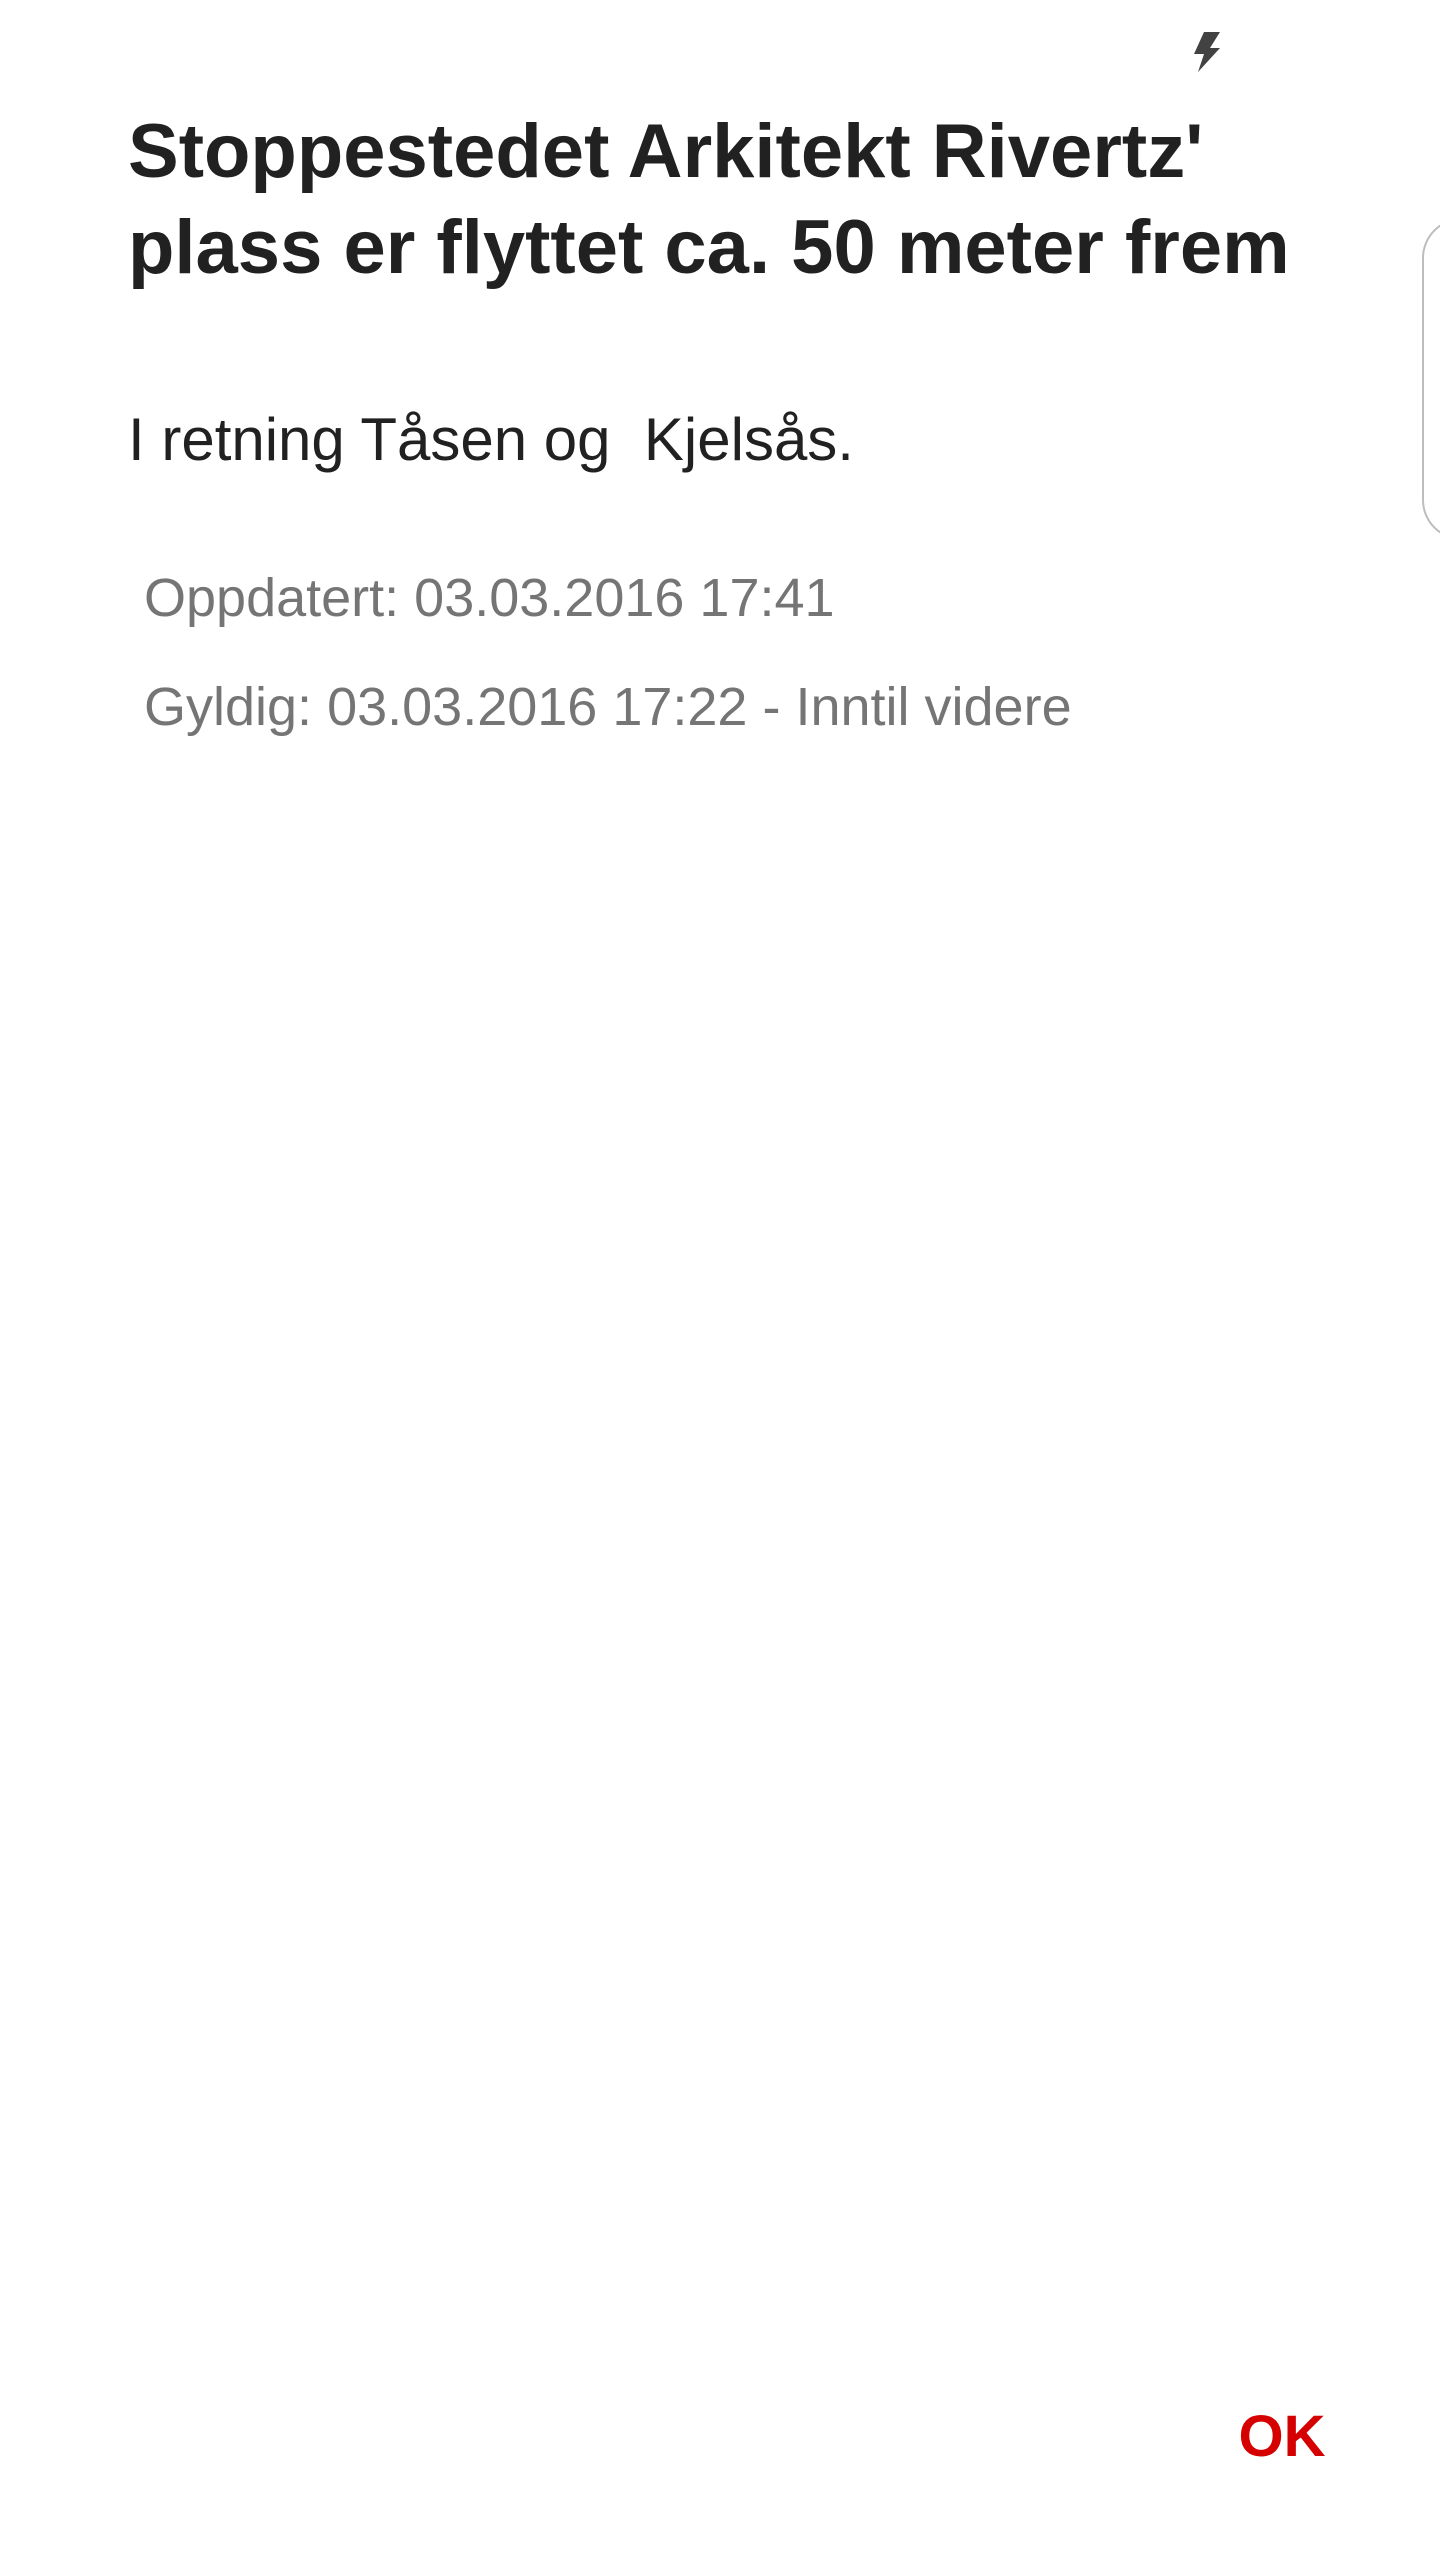  I want to click on dialog-message: I retning Tåsen og Kjelsås., so click(491, 439).